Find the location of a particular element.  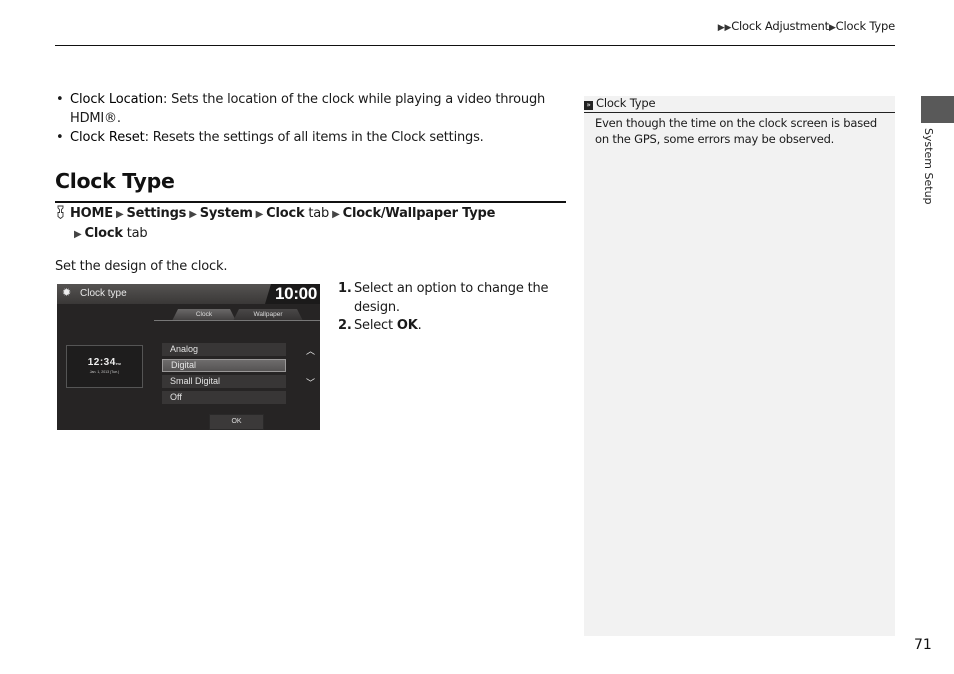

bullet-term: Clock Location is located at coordinates (117, 99).